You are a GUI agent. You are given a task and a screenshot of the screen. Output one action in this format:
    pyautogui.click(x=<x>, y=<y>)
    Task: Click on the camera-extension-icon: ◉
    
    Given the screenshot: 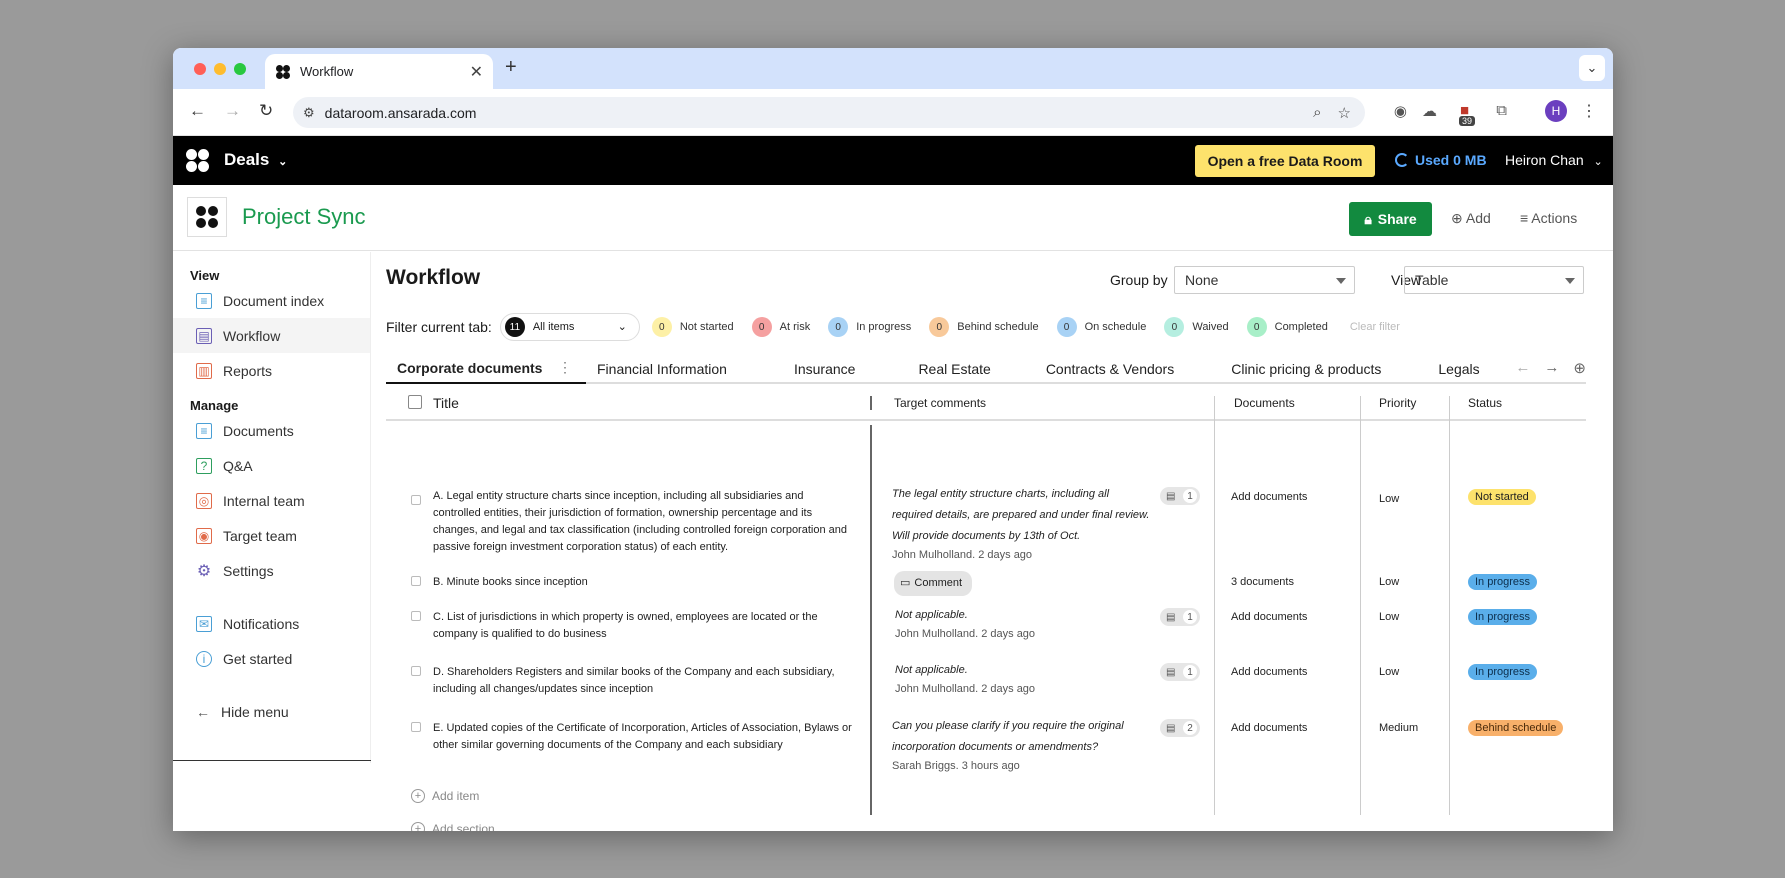 What is the action you would take?
    pyautogui.click(x=1400, y=111)
    